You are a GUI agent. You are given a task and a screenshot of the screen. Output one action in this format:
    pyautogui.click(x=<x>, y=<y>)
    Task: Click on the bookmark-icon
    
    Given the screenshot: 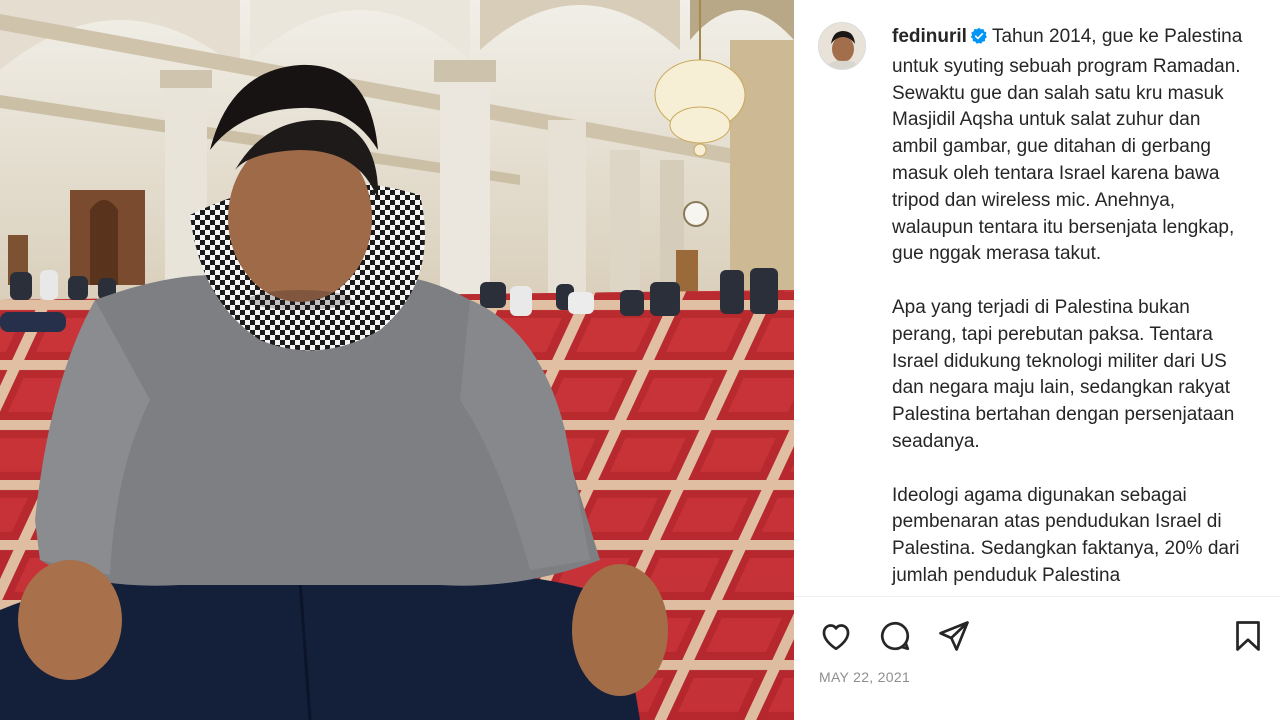 What is the action you would take?
    pyautogui.click(x=1248, y=636)
    